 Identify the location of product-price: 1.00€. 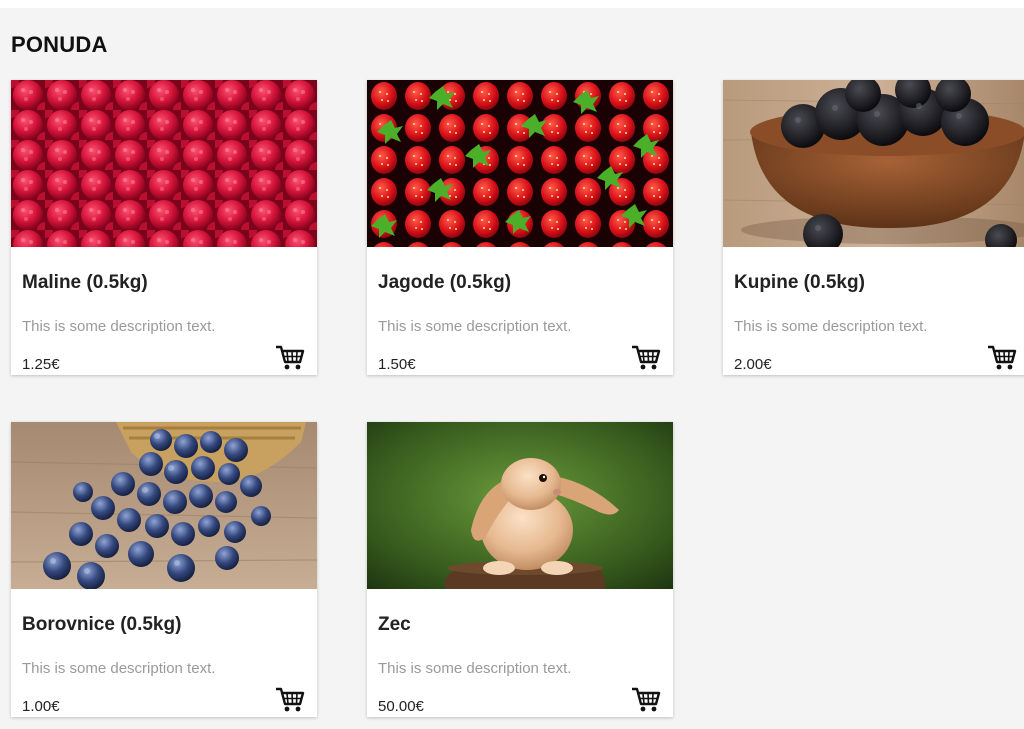
(41, 706).